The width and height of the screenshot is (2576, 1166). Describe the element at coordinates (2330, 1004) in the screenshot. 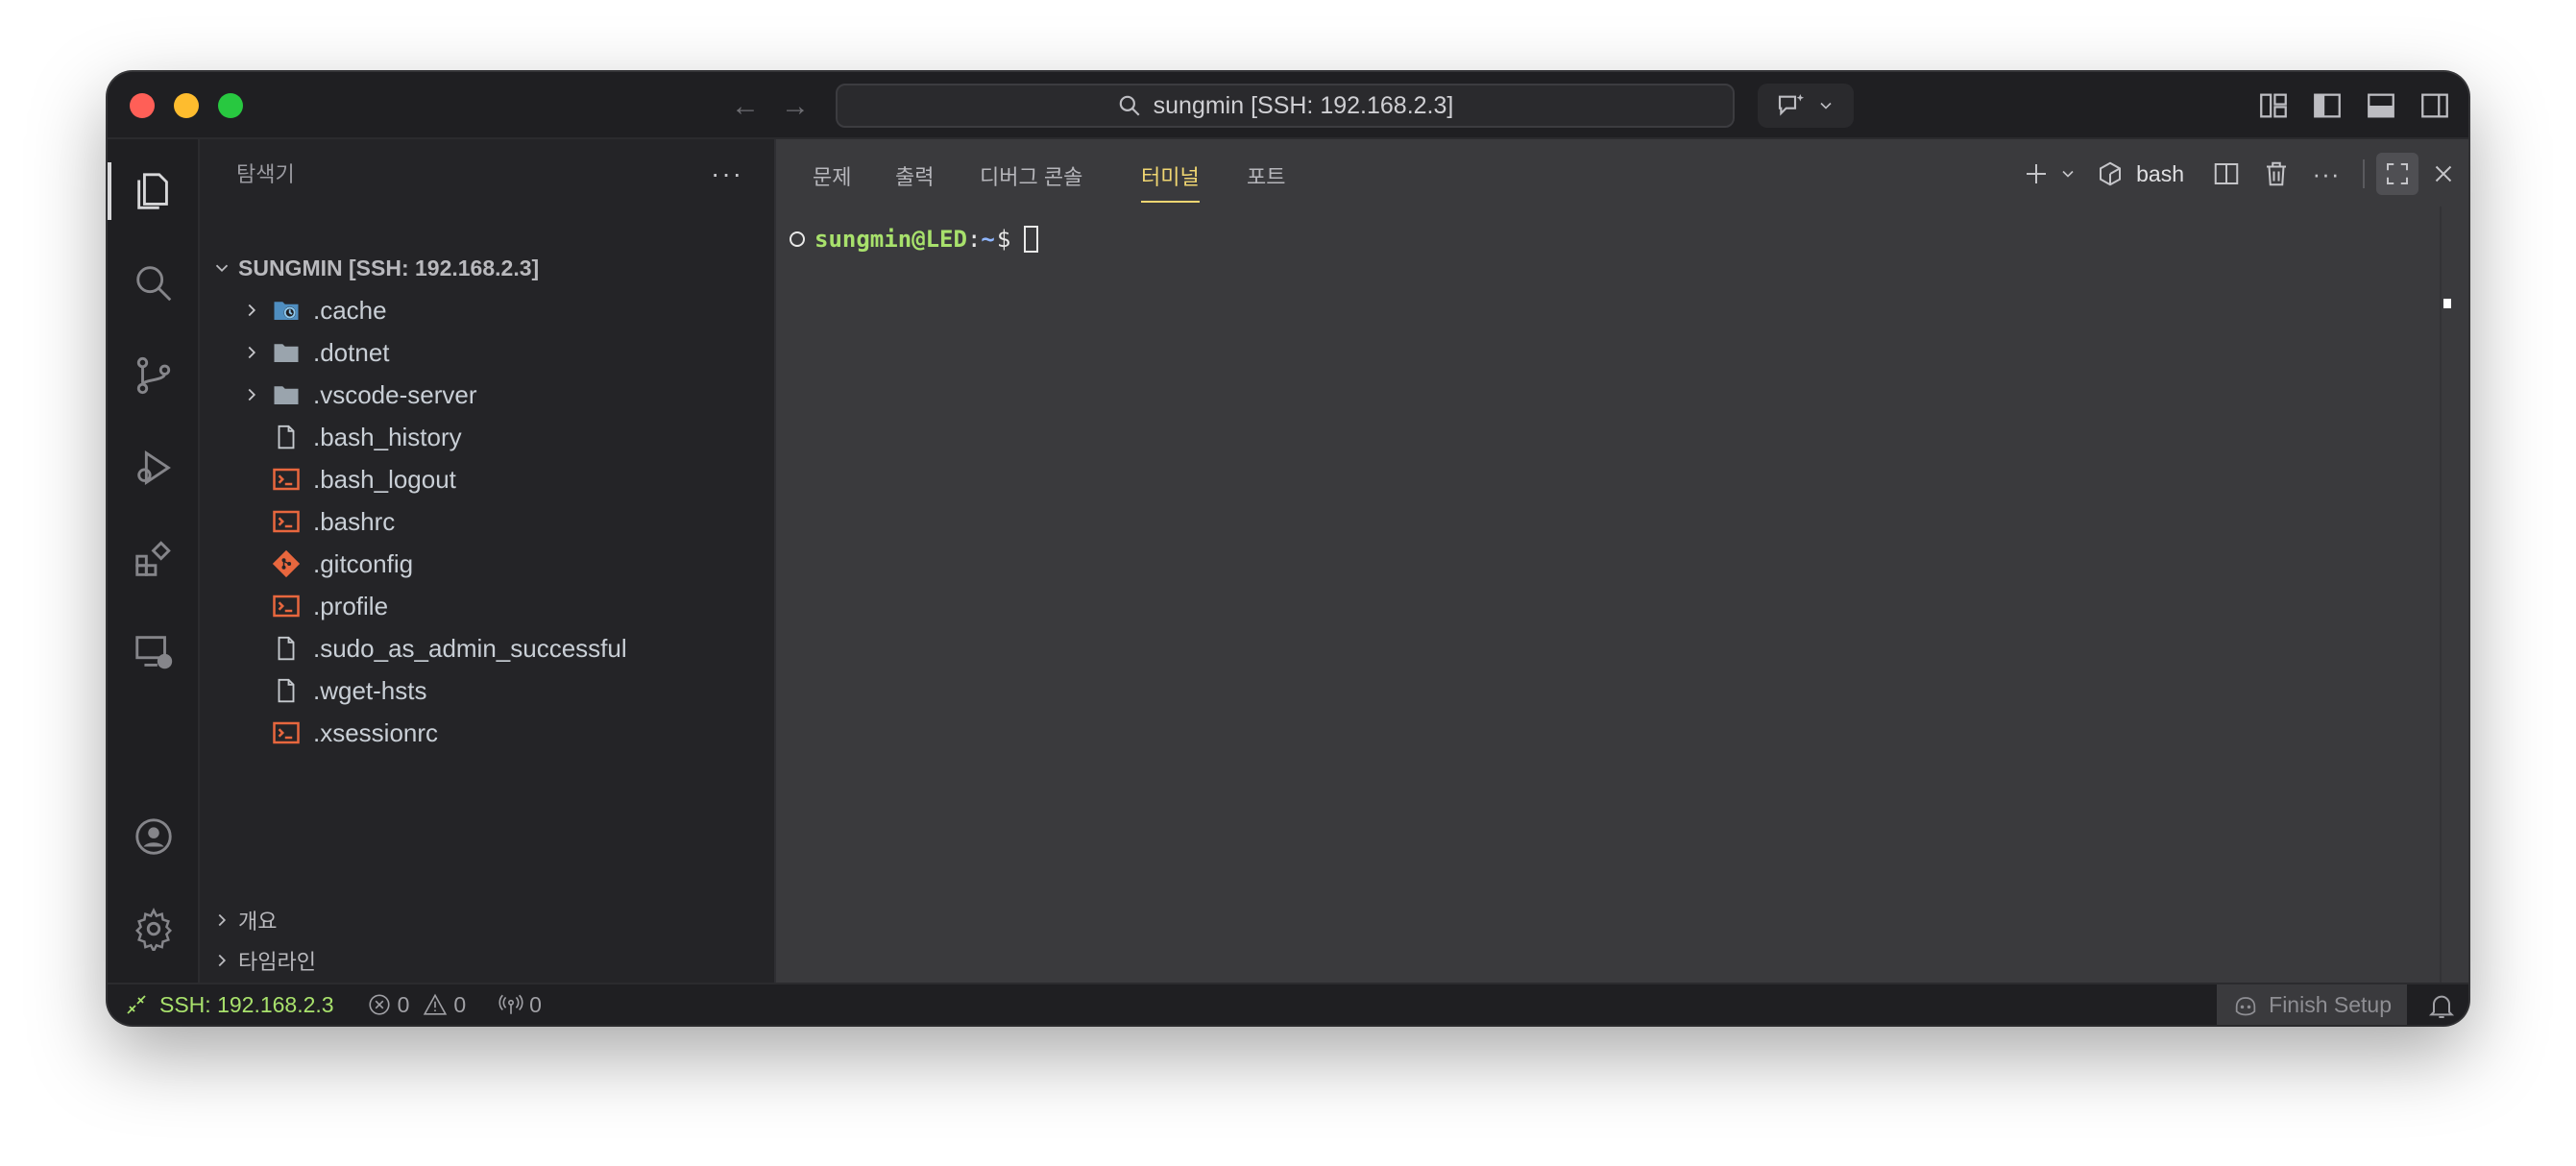

I see `finish-setup-label: Finish Setup` at that location.